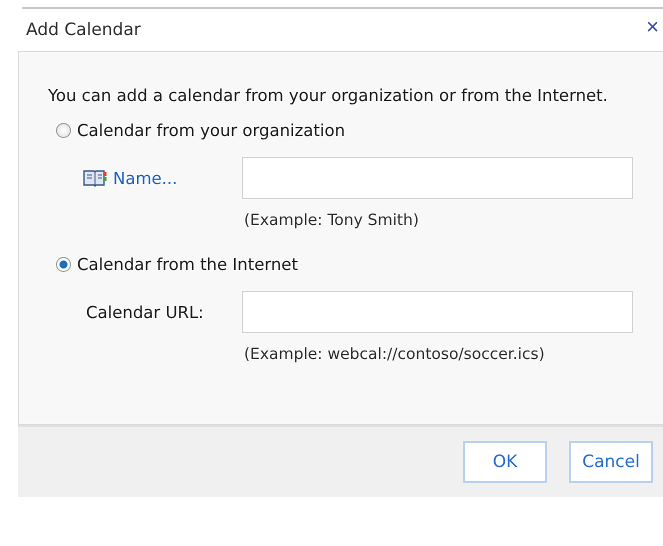 The image size is (663, 546). I want to click on address-book-icon, so click(95, 178).